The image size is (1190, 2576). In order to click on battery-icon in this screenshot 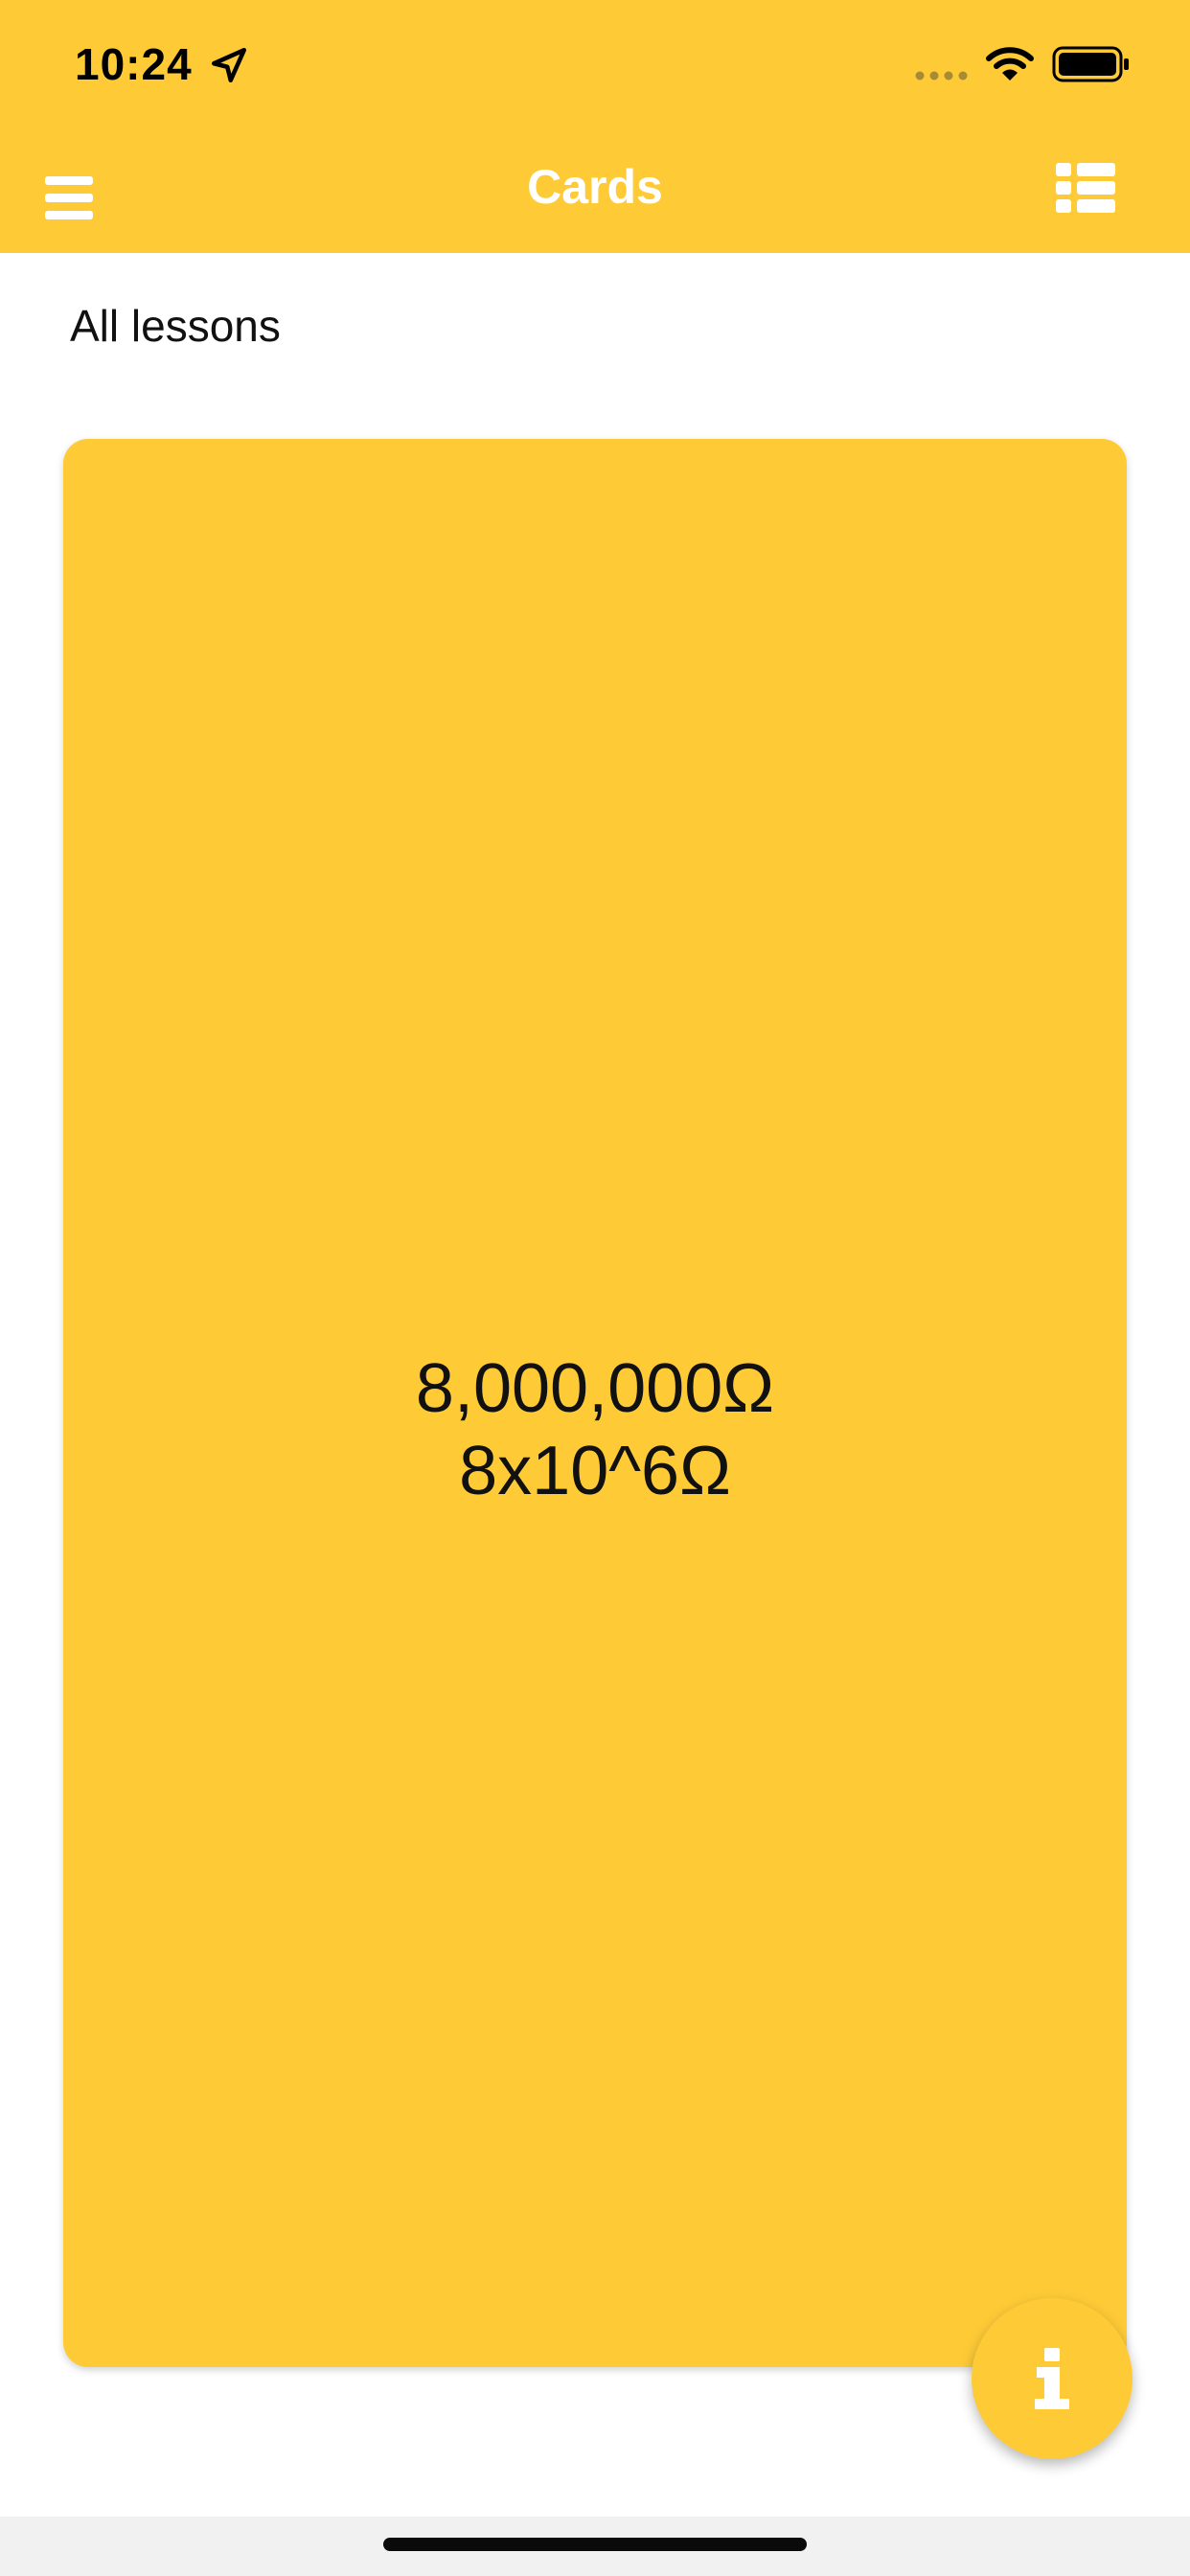, I will do `click(1091, 64)`.